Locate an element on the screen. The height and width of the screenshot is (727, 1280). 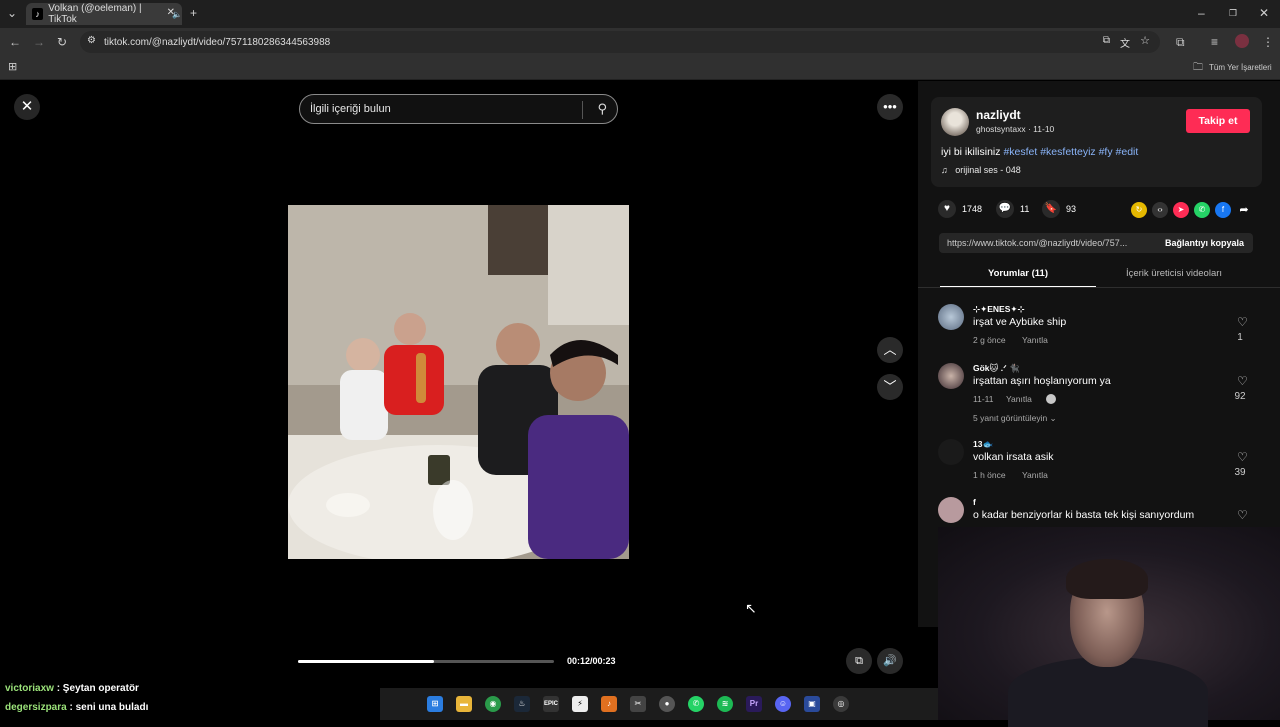
save-stat: 🔖 93 is located at coordinates (1059, 209).